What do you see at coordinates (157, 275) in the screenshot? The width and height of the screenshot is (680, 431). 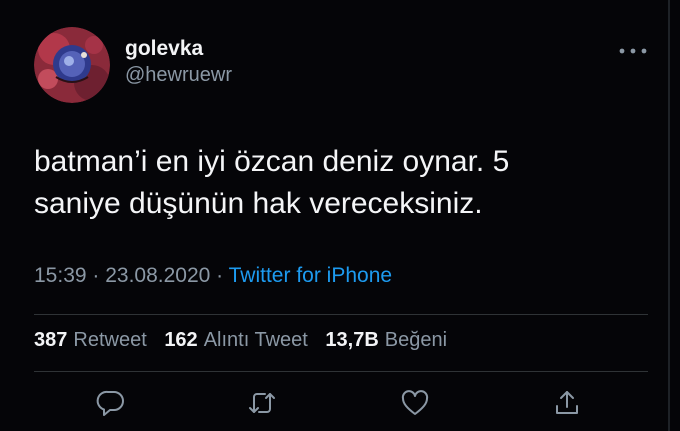 I see `tweet-date: 23.08.2020` at bounding box center [157, 275].